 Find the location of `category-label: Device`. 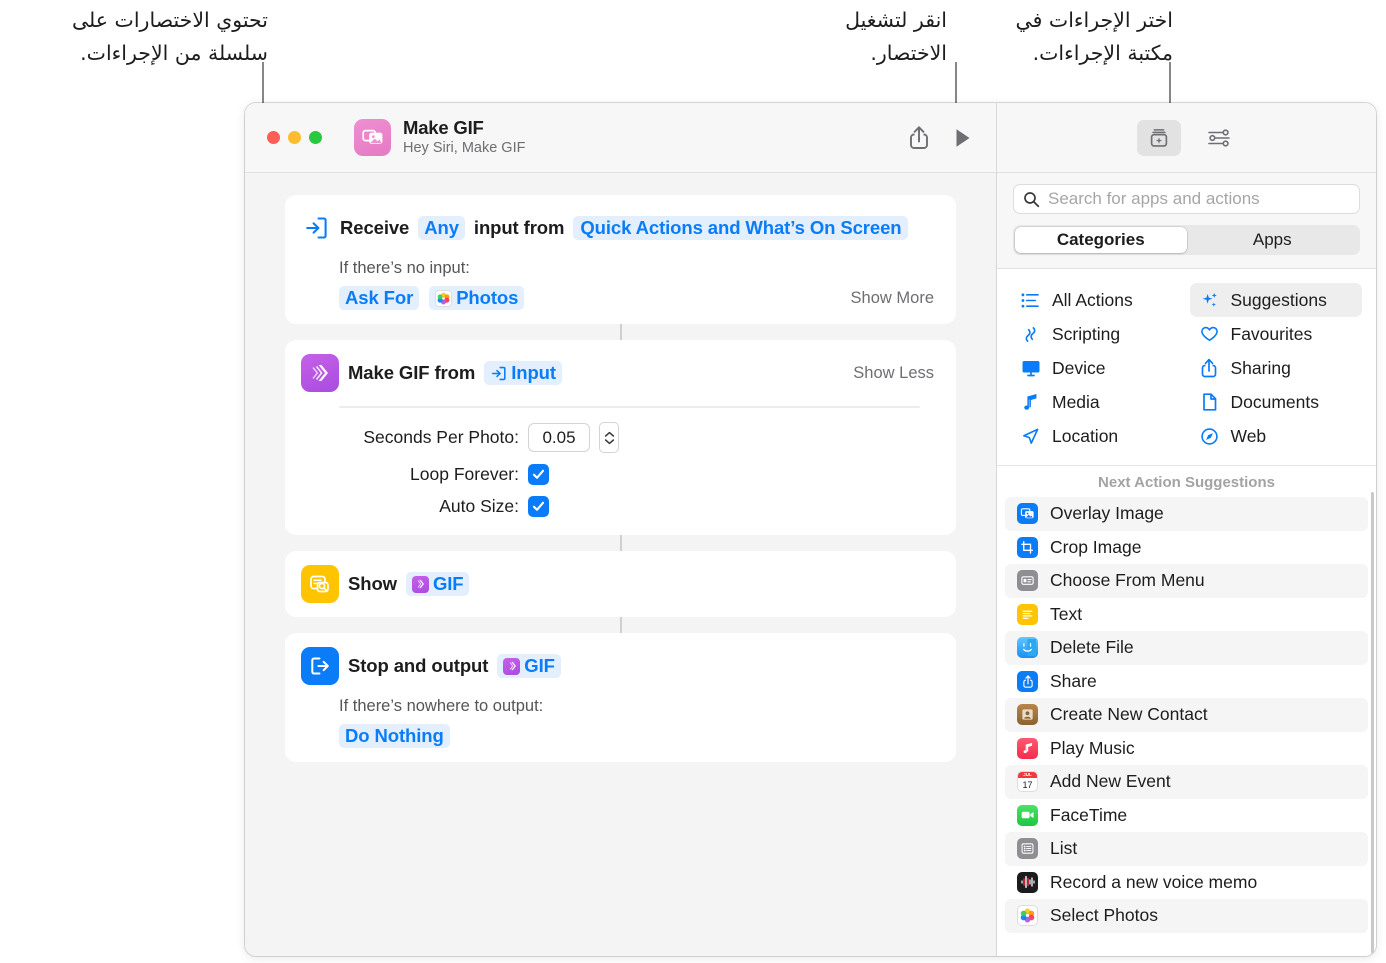

category-label: Device is located at coordinates (1079, 367).